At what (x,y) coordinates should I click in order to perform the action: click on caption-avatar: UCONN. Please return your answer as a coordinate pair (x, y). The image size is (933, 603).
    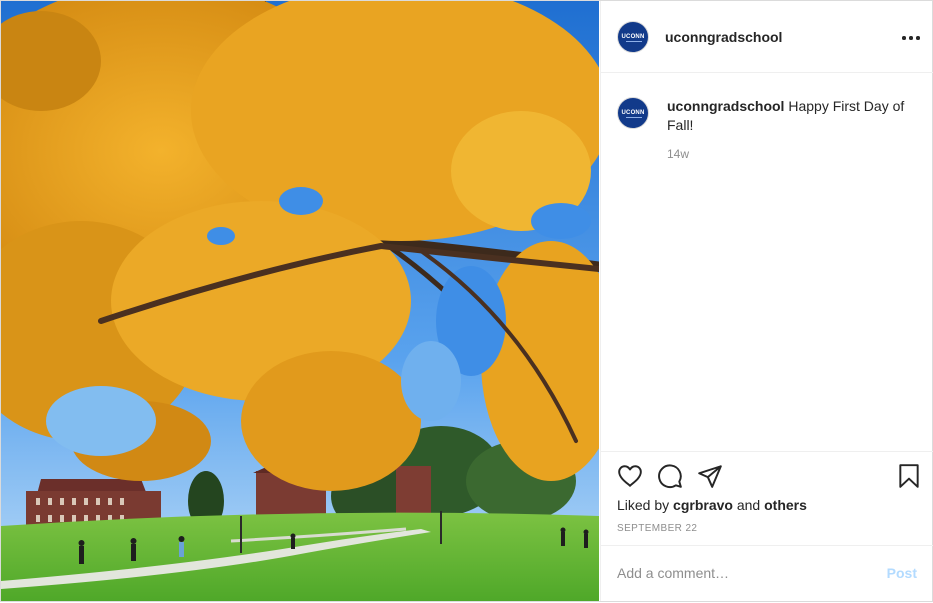
    Looking at the image, I should click on (633, 113).